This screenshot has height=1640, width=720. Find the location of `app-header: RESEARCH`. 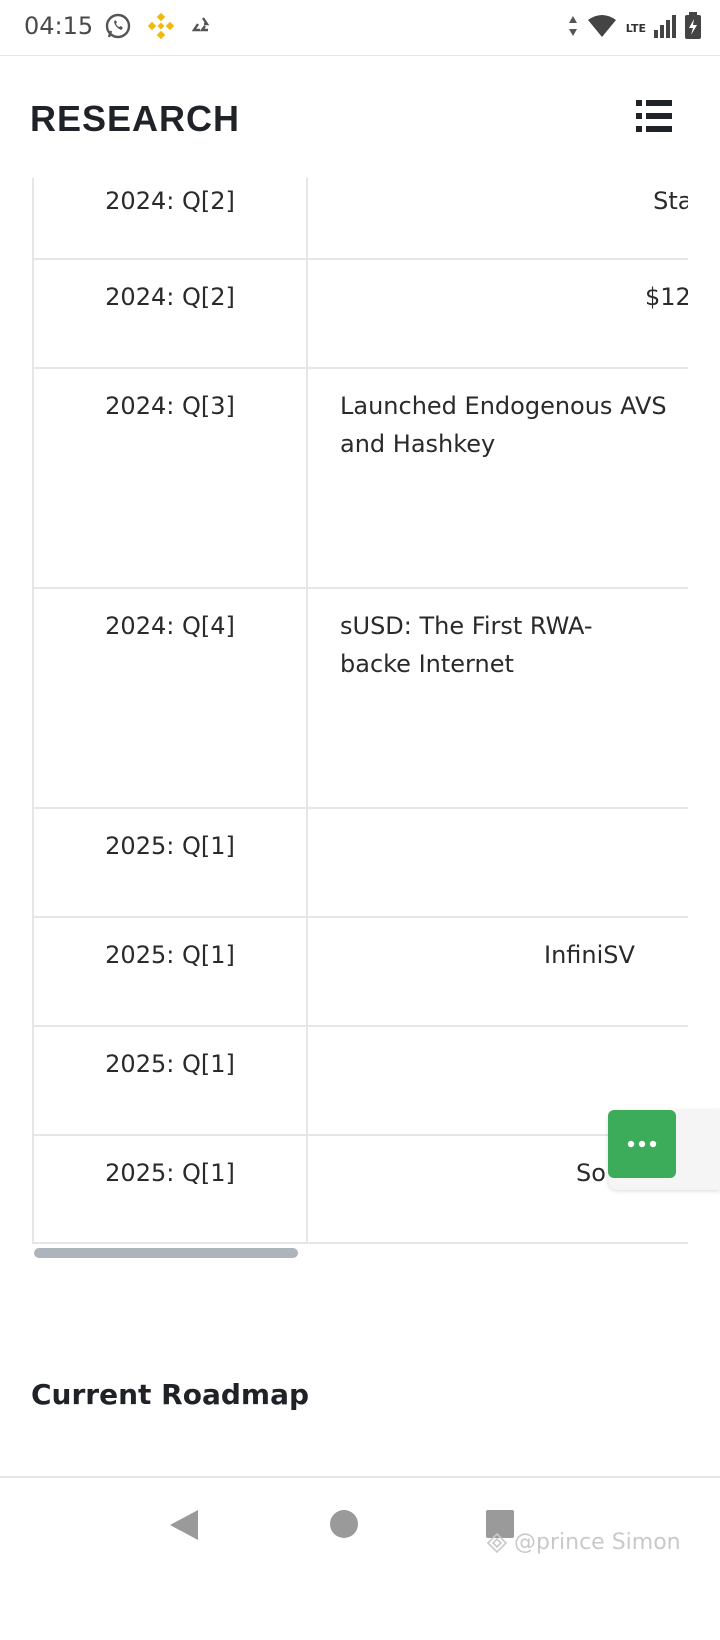

app-header: RESEARCH is located at coordinates (360, 116).